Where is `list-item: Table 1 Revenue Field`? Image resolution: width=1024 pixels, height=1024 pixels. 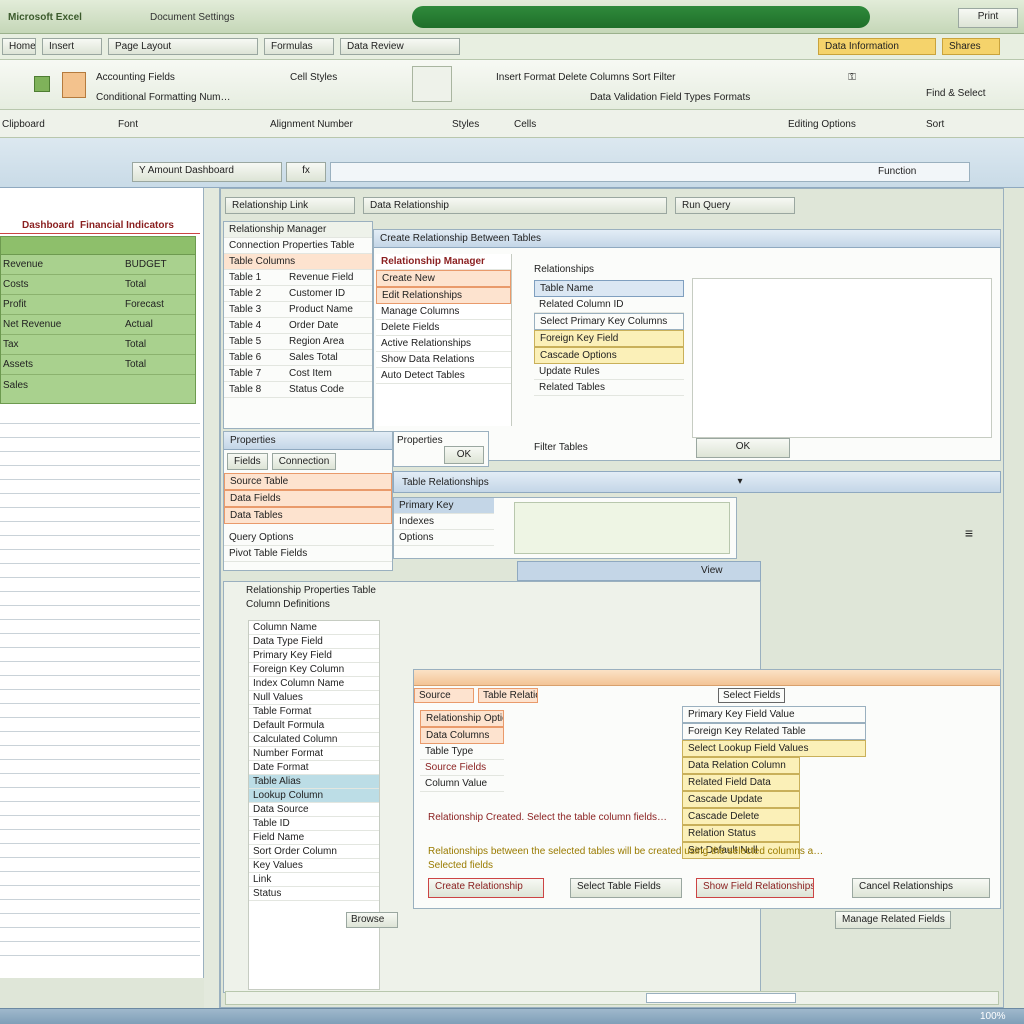
list-item: Table 1 Revenue Field is located at coordinates (298, 278).